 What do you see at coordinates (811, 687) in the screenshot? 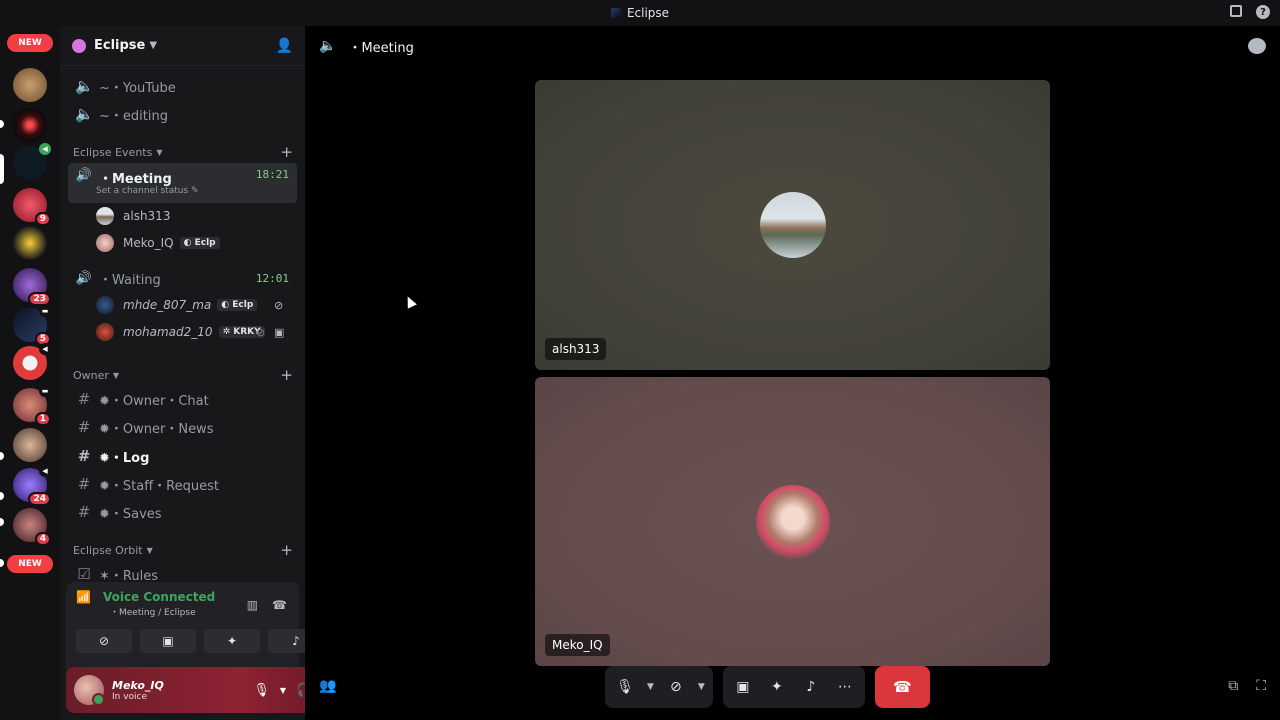
I see `soundboard-icon: ♪` at bounding box center [811, 687].